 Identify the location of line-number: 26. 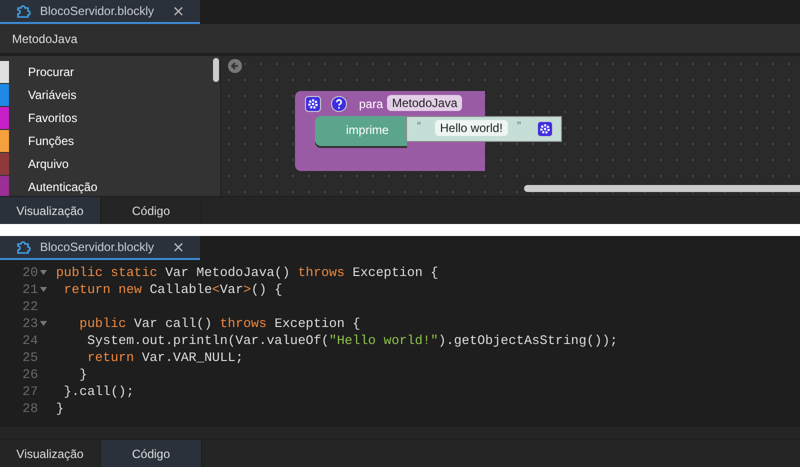
(29, 374).